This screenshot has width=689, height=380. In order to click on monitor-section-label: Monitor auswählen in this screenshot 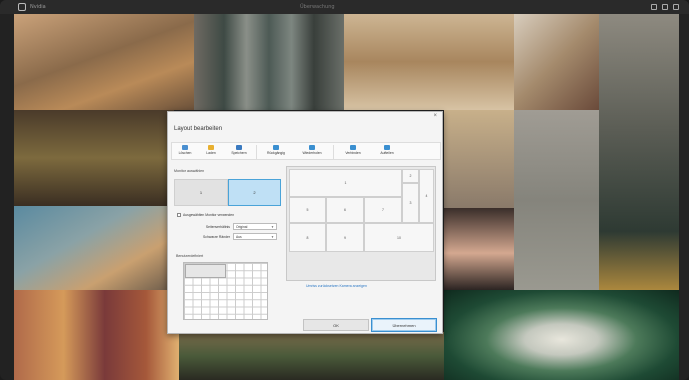, I will do `click(189, 171)`.